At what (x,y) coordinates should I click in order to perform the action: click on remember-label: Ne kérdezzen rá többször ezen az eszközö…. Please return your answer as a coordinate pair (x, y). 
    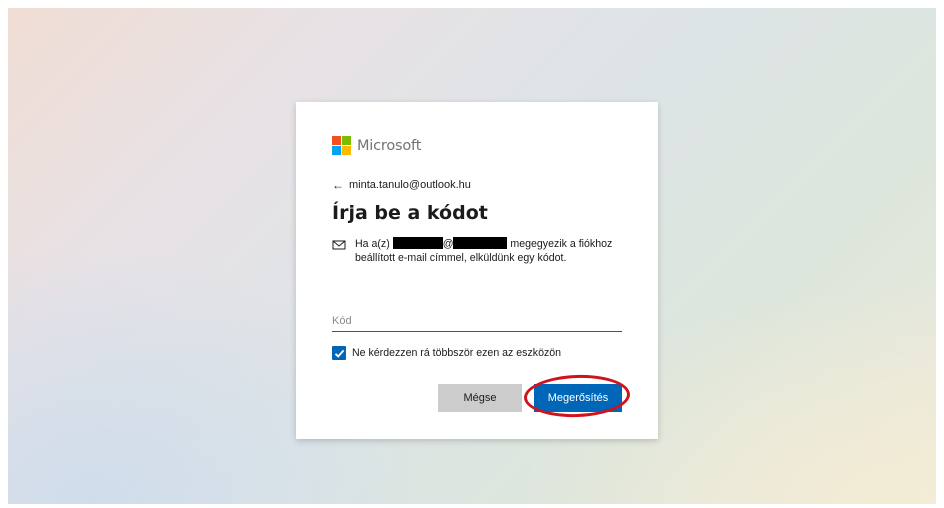
    Looking at the image, I should click on (457, 353).